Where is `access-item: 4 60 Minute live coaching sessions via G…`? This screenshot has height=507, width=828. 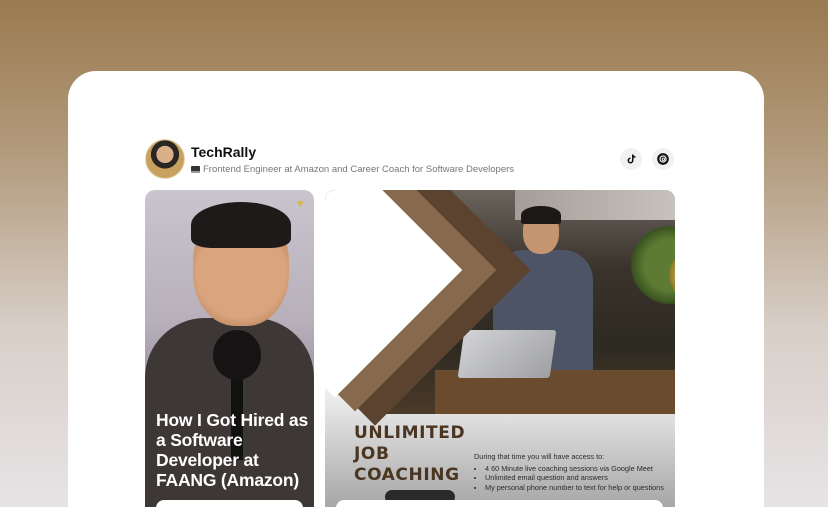
access-item: 4 60 Minute live coaching sessions via G… is located at coordinates (574, 469).